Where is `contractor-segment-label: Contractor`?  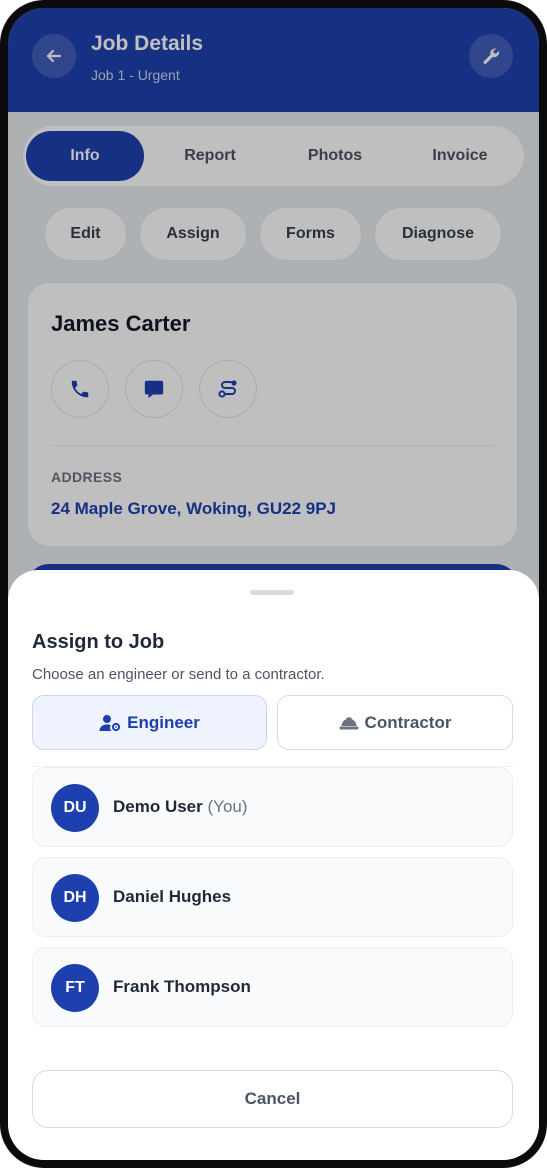 contractor-segment-label: Contractor is located at coordinates (408, 722).